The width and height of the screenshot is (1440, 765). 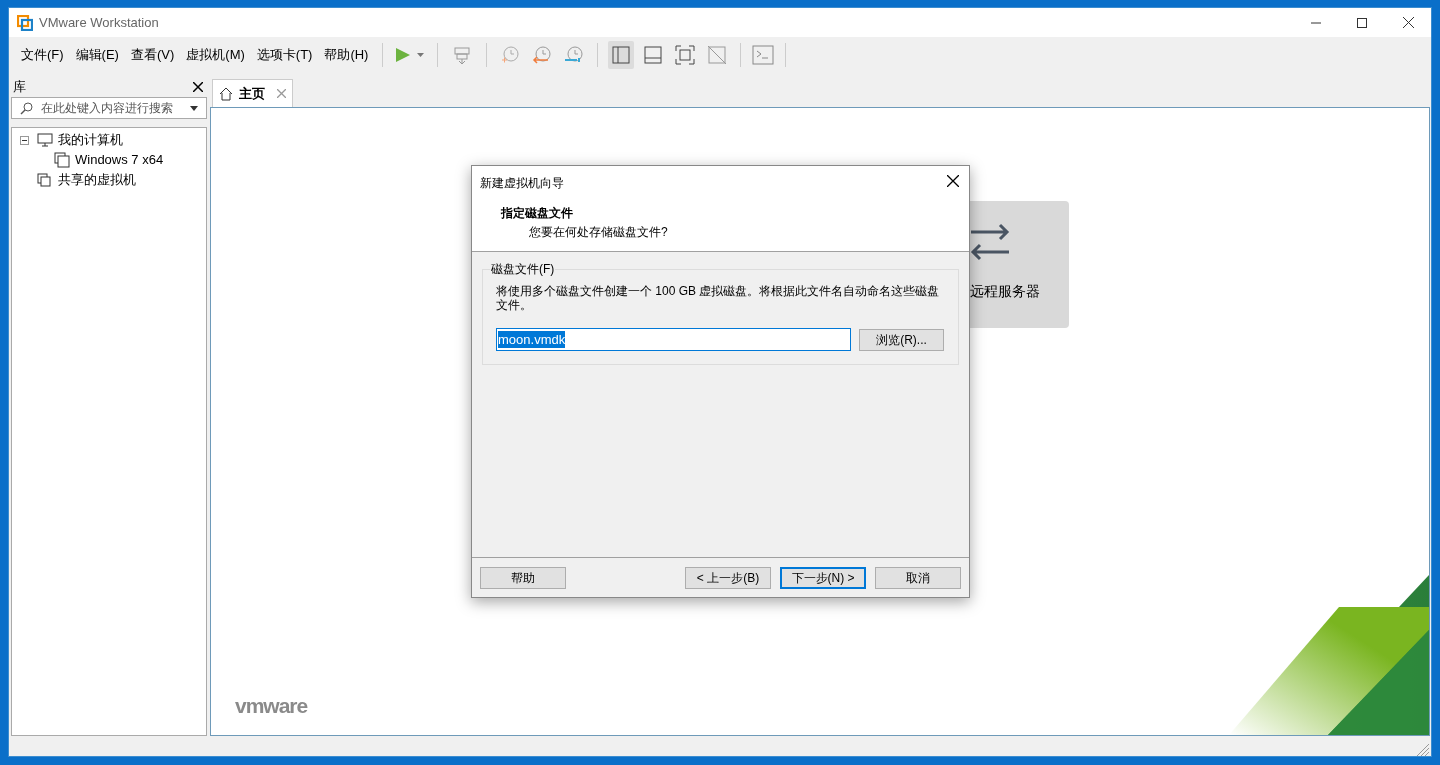 I want to click on console-icon, so click(x=763, y=55).